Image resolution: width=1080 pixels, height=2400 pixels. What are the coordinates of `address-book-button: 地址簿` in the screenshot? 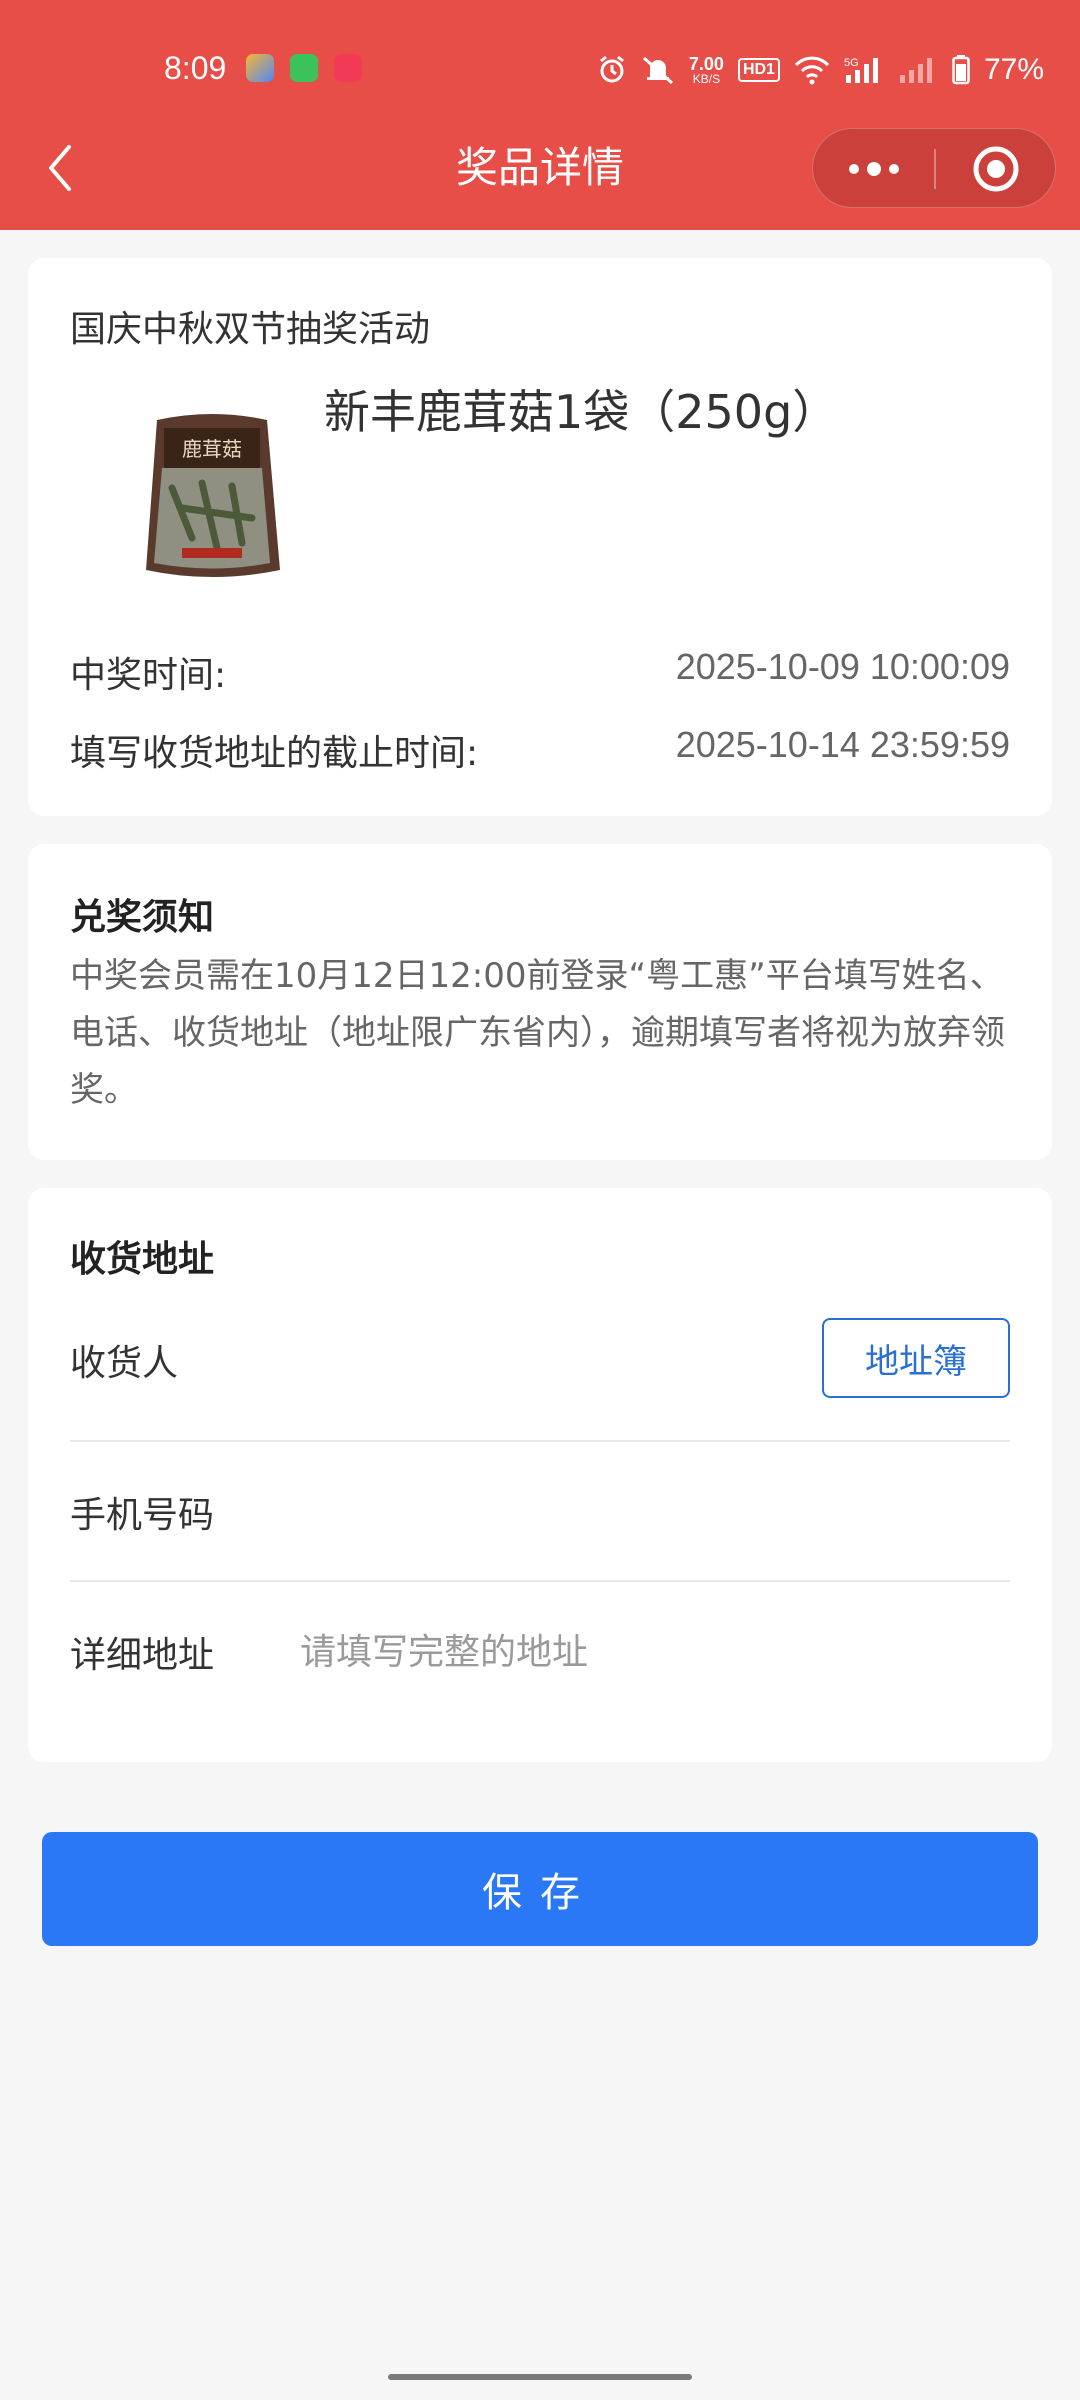 It's located at (916, 1358).